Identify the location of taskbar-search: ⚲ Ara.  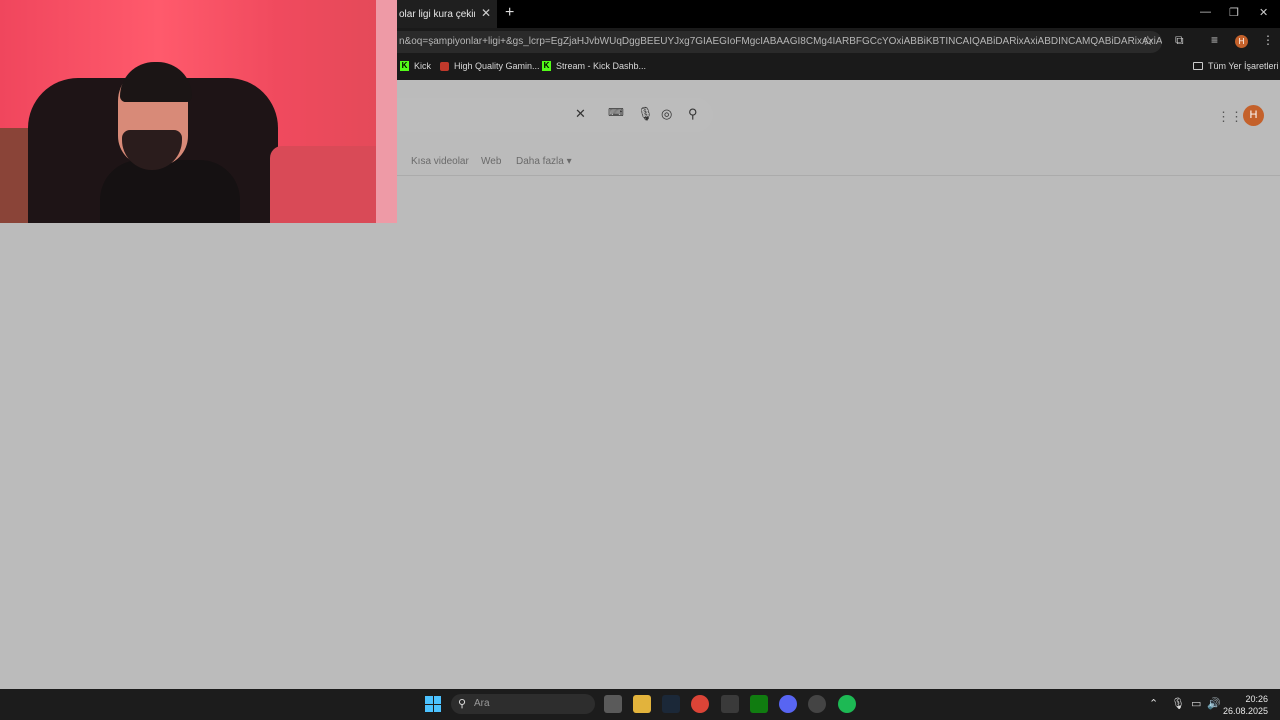
(523, 704).